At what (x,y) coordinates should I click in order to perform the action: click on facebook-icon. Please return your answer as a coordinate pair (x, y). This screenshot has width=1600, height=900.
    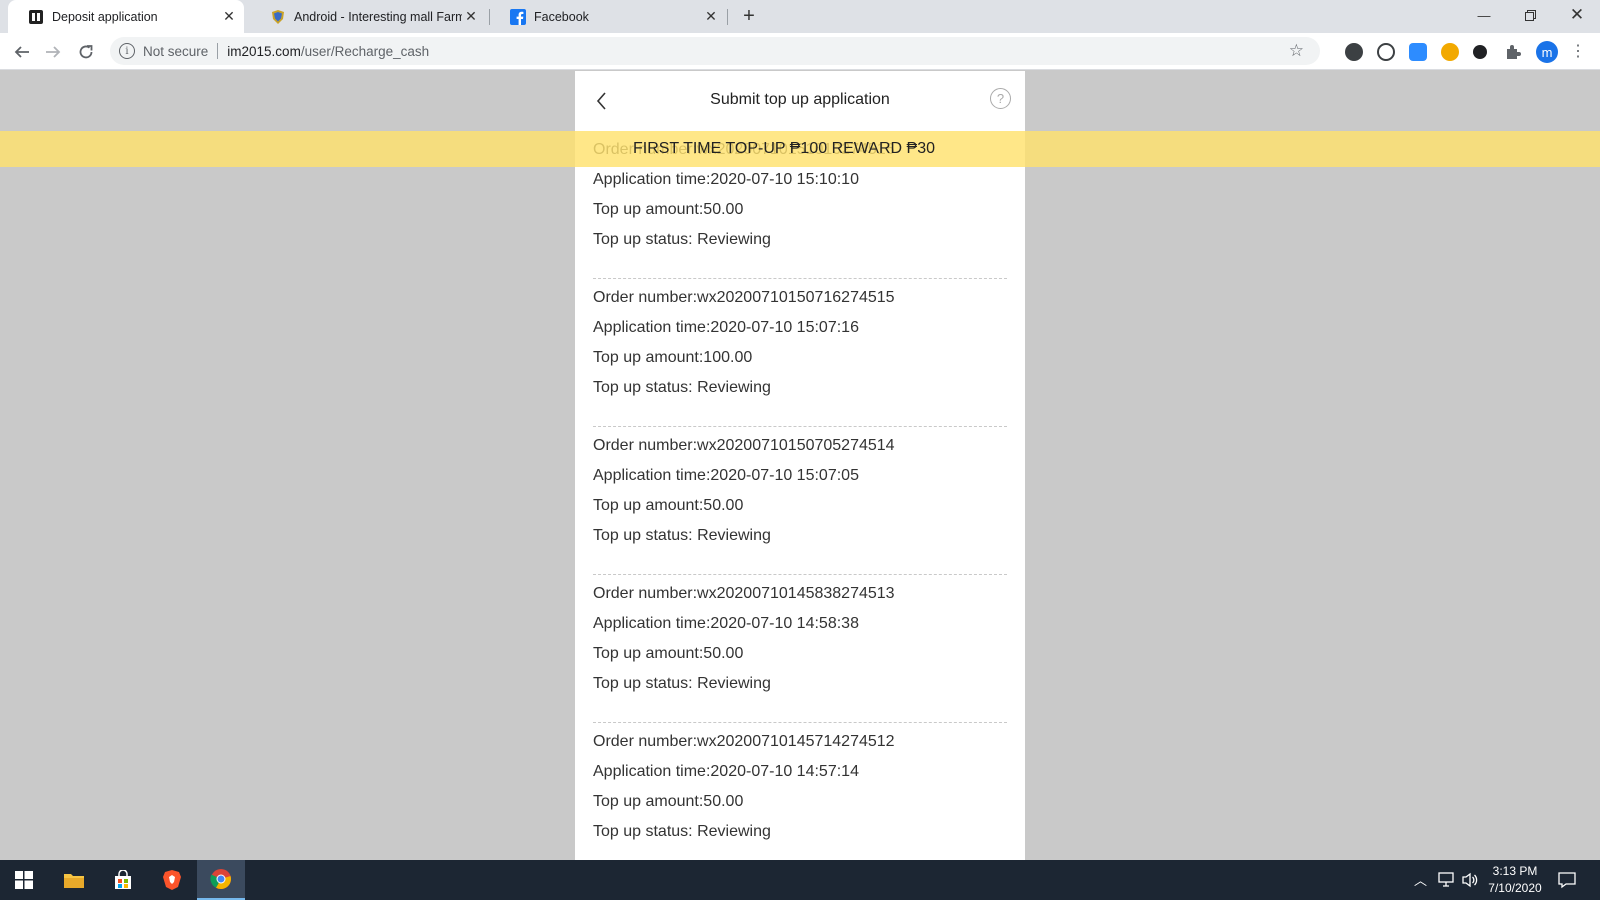
    Looking at the image, I should click on (518, 16).